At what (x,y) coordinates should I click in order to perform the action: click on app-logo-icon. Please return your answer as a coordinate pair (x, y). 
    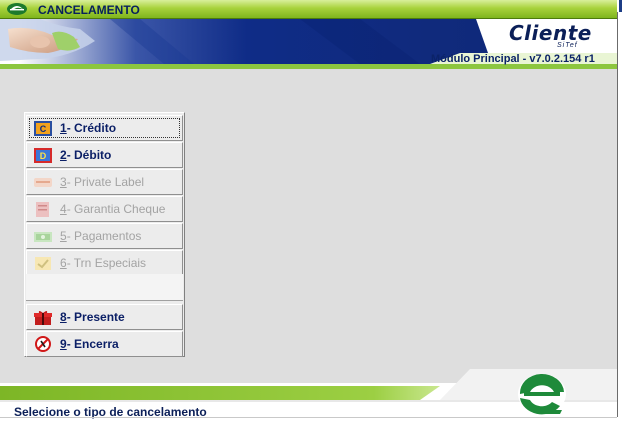
    Looking at the image, I should click on (17, 9).